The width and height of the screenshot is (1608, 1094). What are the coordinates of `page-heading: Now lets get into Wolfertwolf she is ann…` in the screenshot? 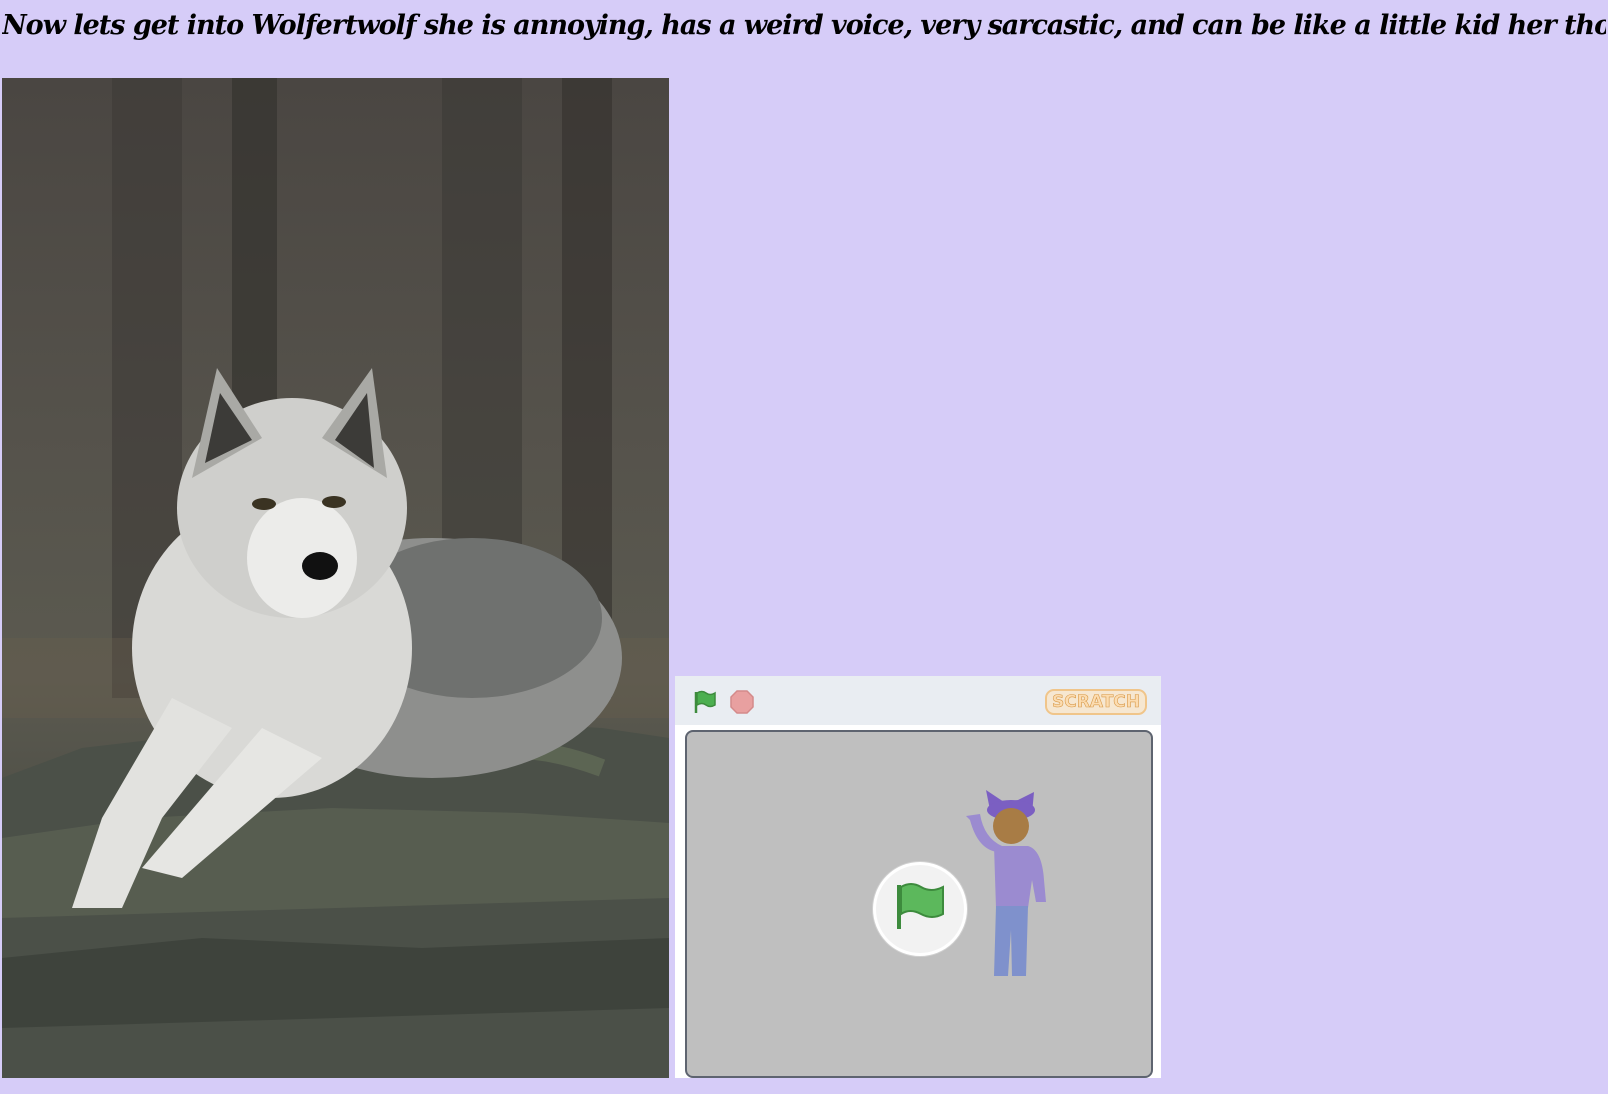 It's located at (804, 25).